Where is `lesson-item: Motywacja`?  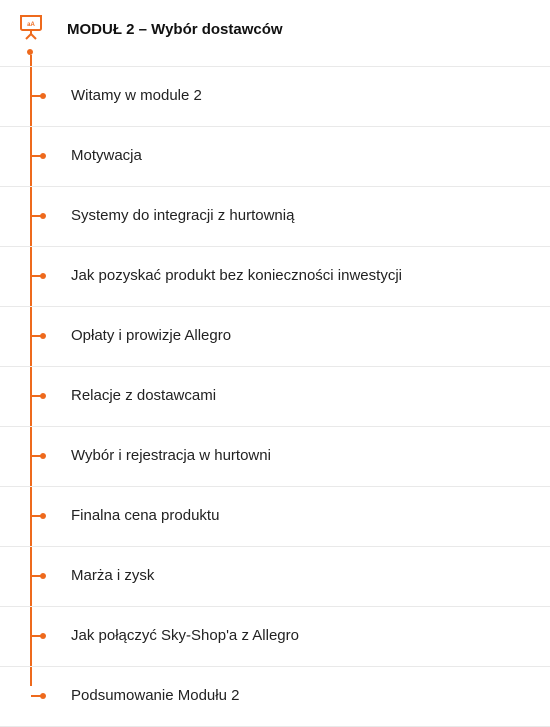 lesson-item: Motywacja is located at coordinates (275, 156).